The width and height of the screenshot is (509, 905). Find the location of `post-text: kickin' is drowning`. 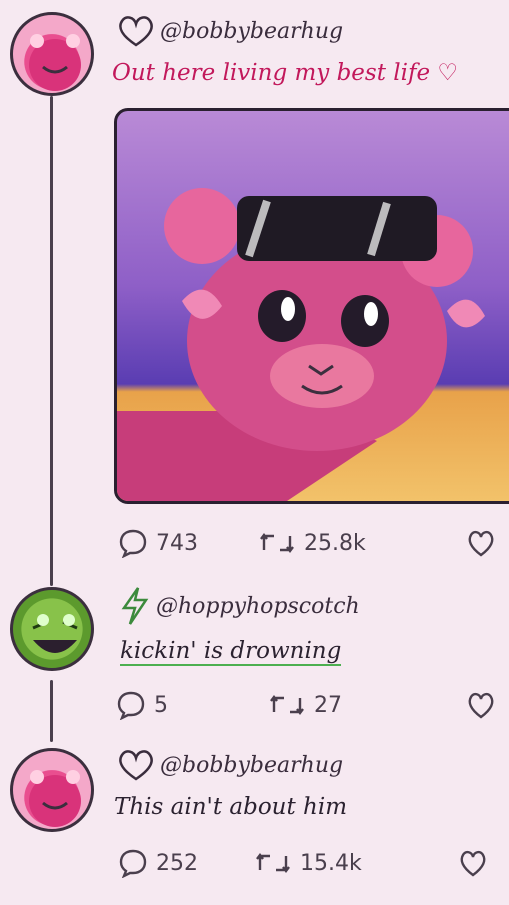

post-text: kickin' is drowning is located at coordinates (231, 652).